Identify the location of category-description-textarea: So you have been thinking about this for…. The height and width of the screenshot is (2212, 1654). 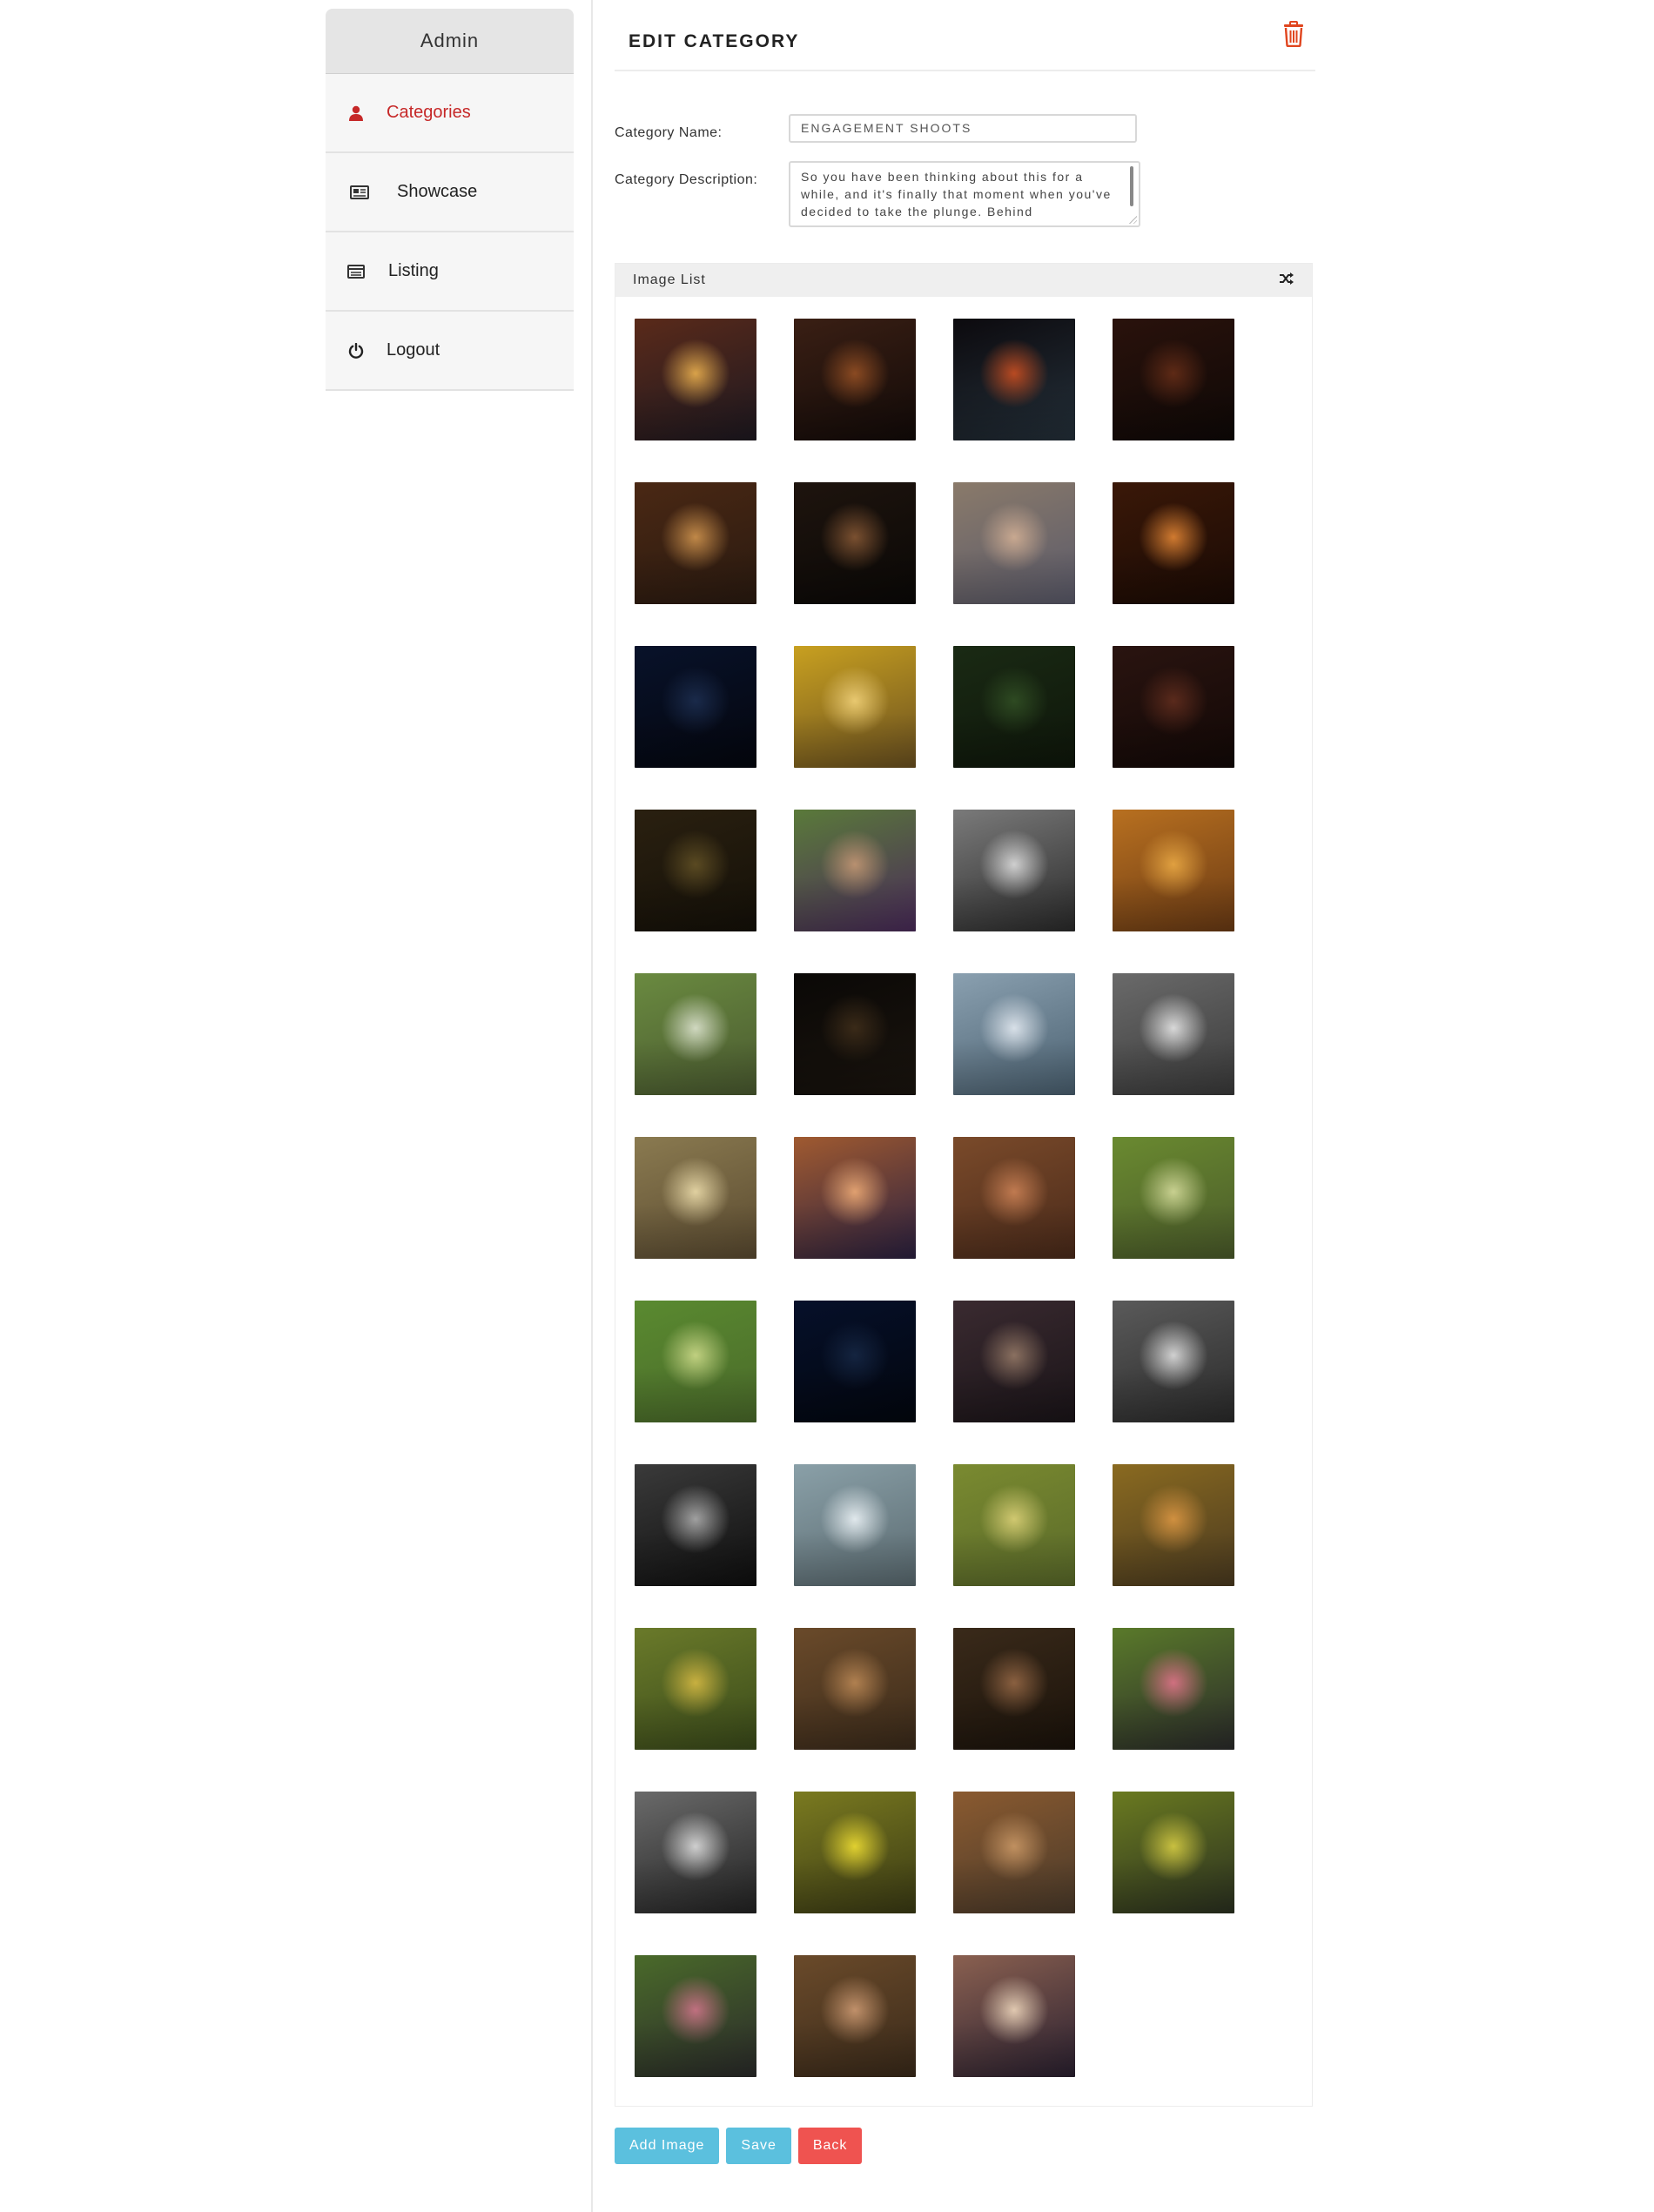
(964, 194).